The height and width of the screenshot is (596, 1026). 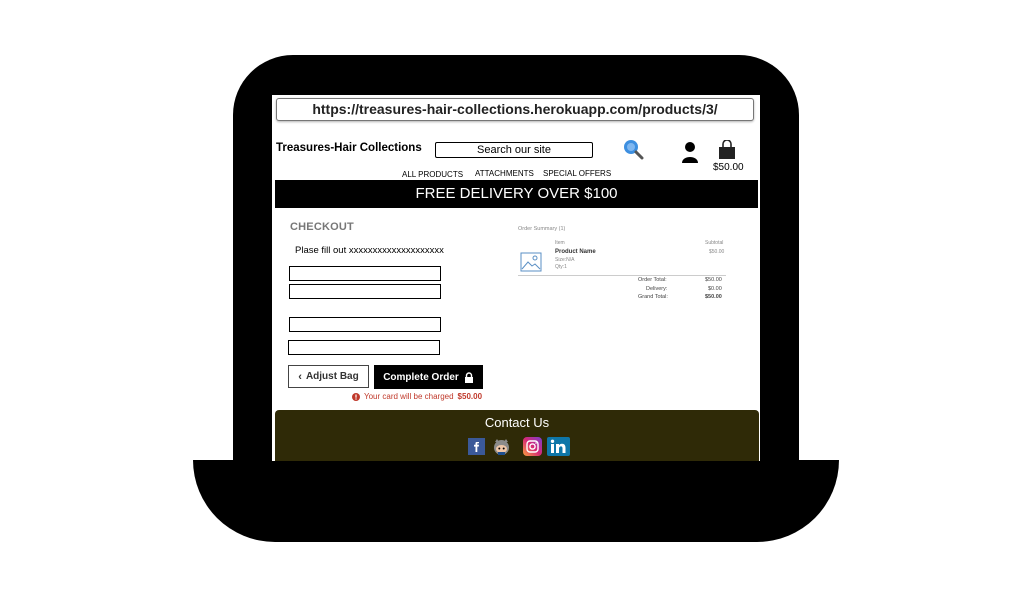 I want to click on delivery-value: $0.00, so click(x=715, y=289).